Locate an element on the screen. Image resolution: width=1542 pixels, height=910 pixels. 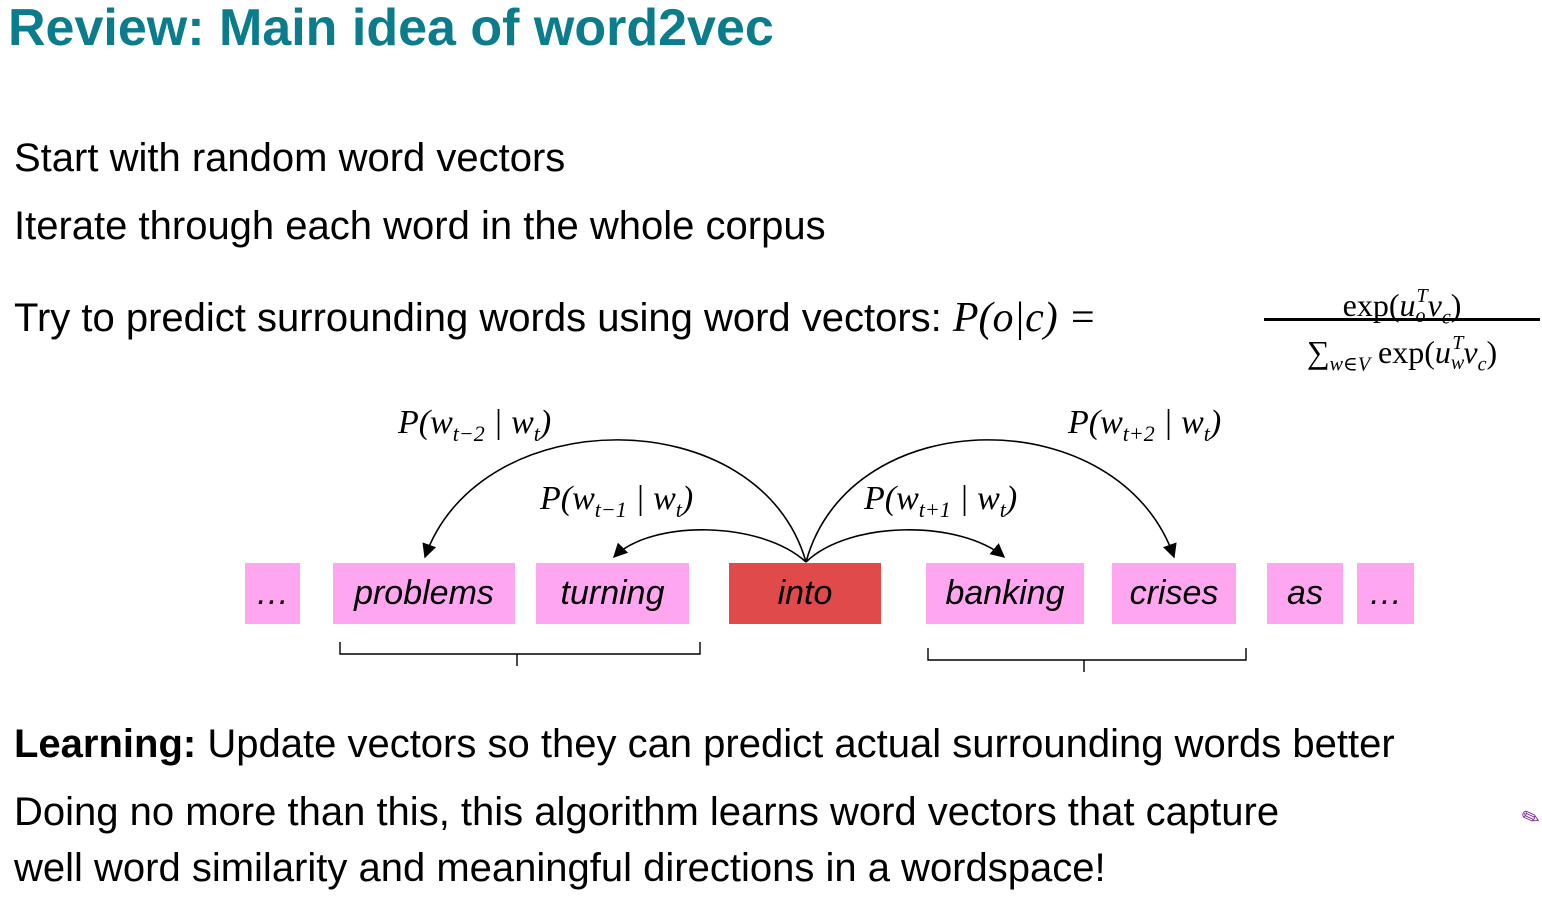
word-banking: banking is located at coordinates (1005, 593).